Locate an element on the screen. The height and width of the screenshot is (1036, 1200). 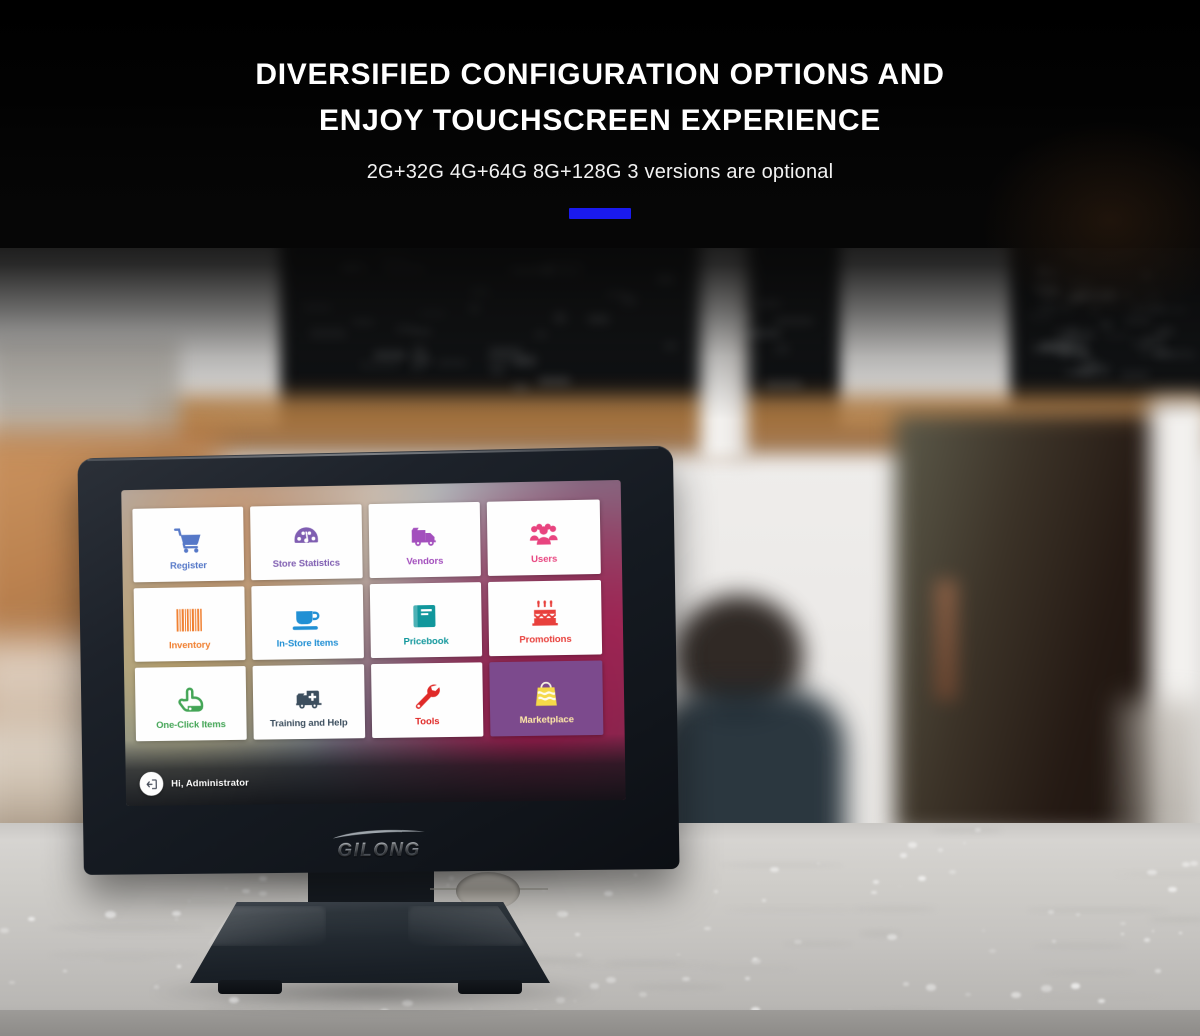
pos-tile-label: One-Click Items is located at coordinates (191, 725).